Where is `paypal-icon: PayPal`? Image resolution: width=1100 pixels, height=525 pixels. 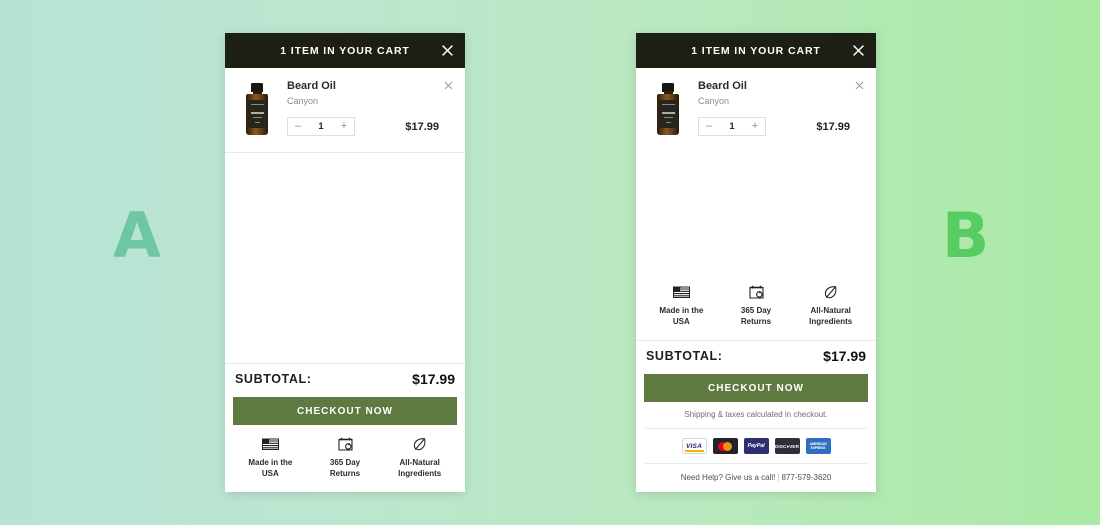 paypal-icon: PayPal is located at coordinates (756, 446).